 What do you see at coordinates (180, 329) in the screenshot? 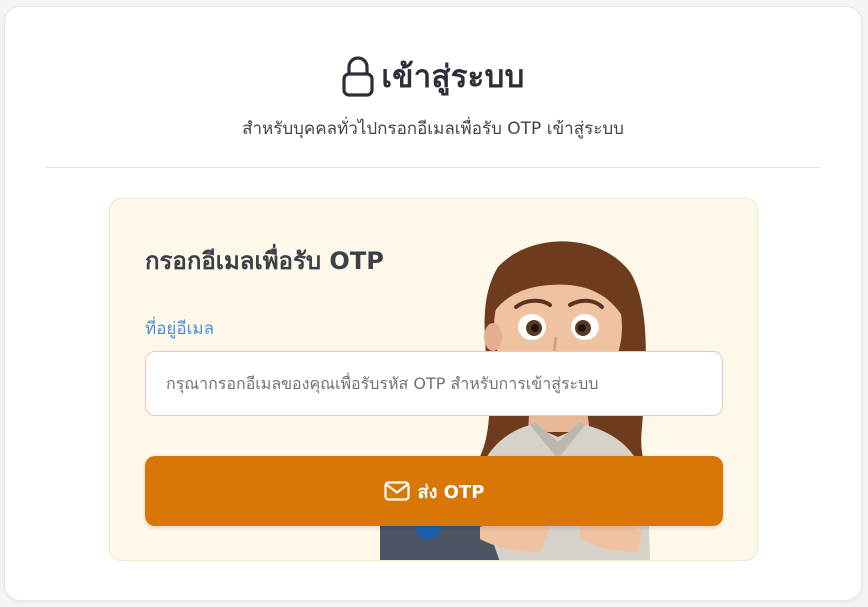
I see `email-label: ที่อยู่อีเมล` at bounding box center [180, 329].